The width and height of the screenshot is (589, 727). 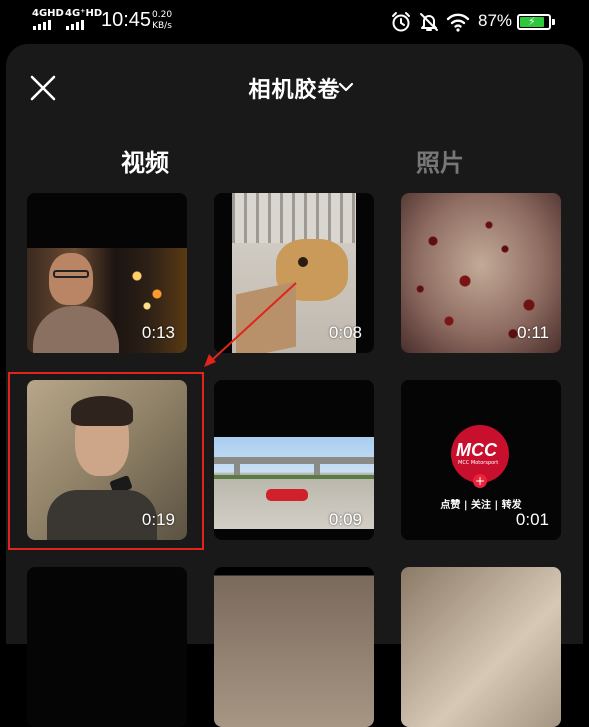 What do you see at coordinates (533, 332) in the screenshot?
I see `video-duration: 0:11` at bounding box center [533, 332].